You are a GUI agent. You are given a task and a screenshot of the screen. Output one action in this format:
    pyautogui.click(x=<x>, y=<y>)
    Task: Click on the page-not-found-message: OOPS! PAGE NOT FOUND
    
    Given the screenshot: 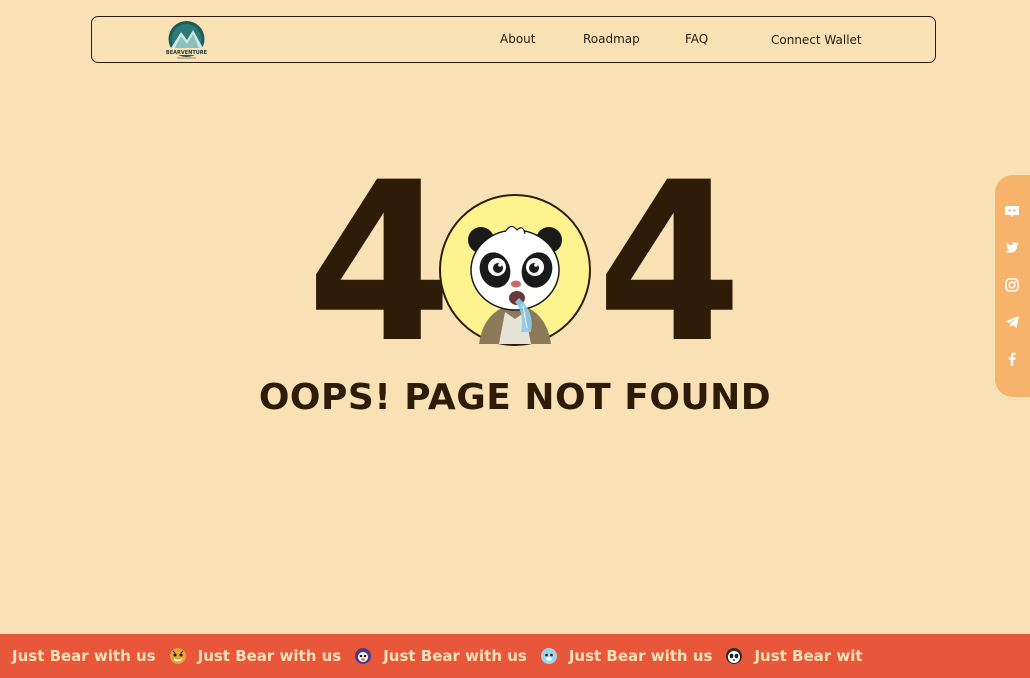 What is the action you would take?
    pyautogui.click(x=515, y=397)
    